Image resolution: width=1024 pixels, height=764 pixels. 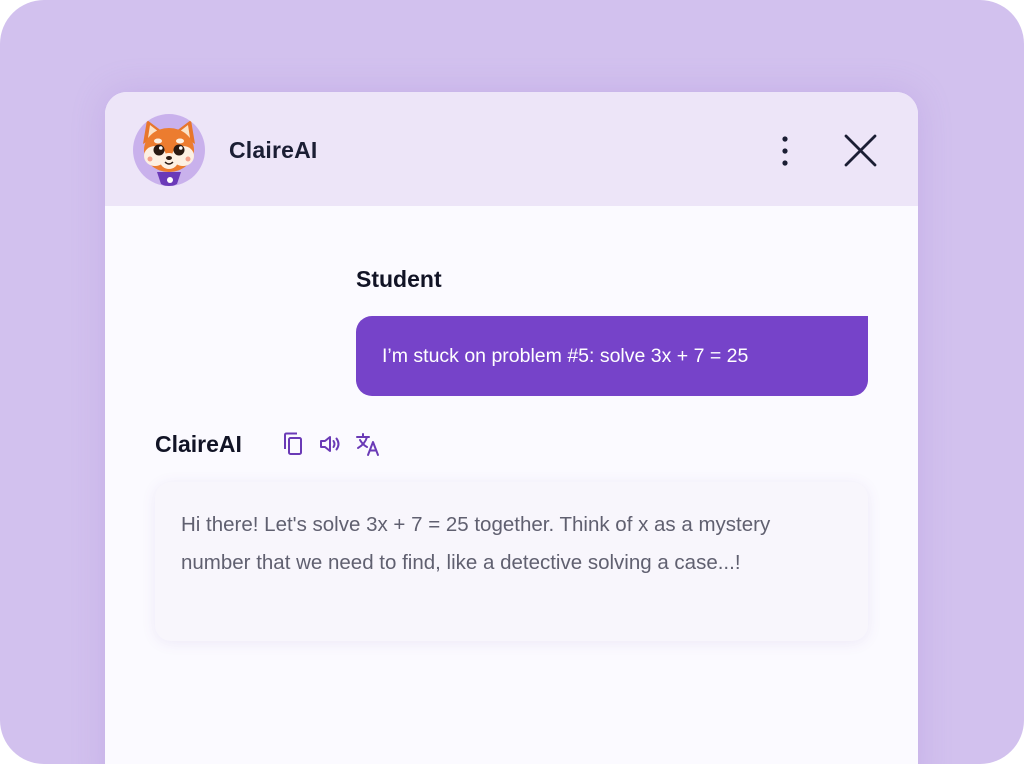 I want to click on red-panda-mascot-icon, so click(x=169, y=150).